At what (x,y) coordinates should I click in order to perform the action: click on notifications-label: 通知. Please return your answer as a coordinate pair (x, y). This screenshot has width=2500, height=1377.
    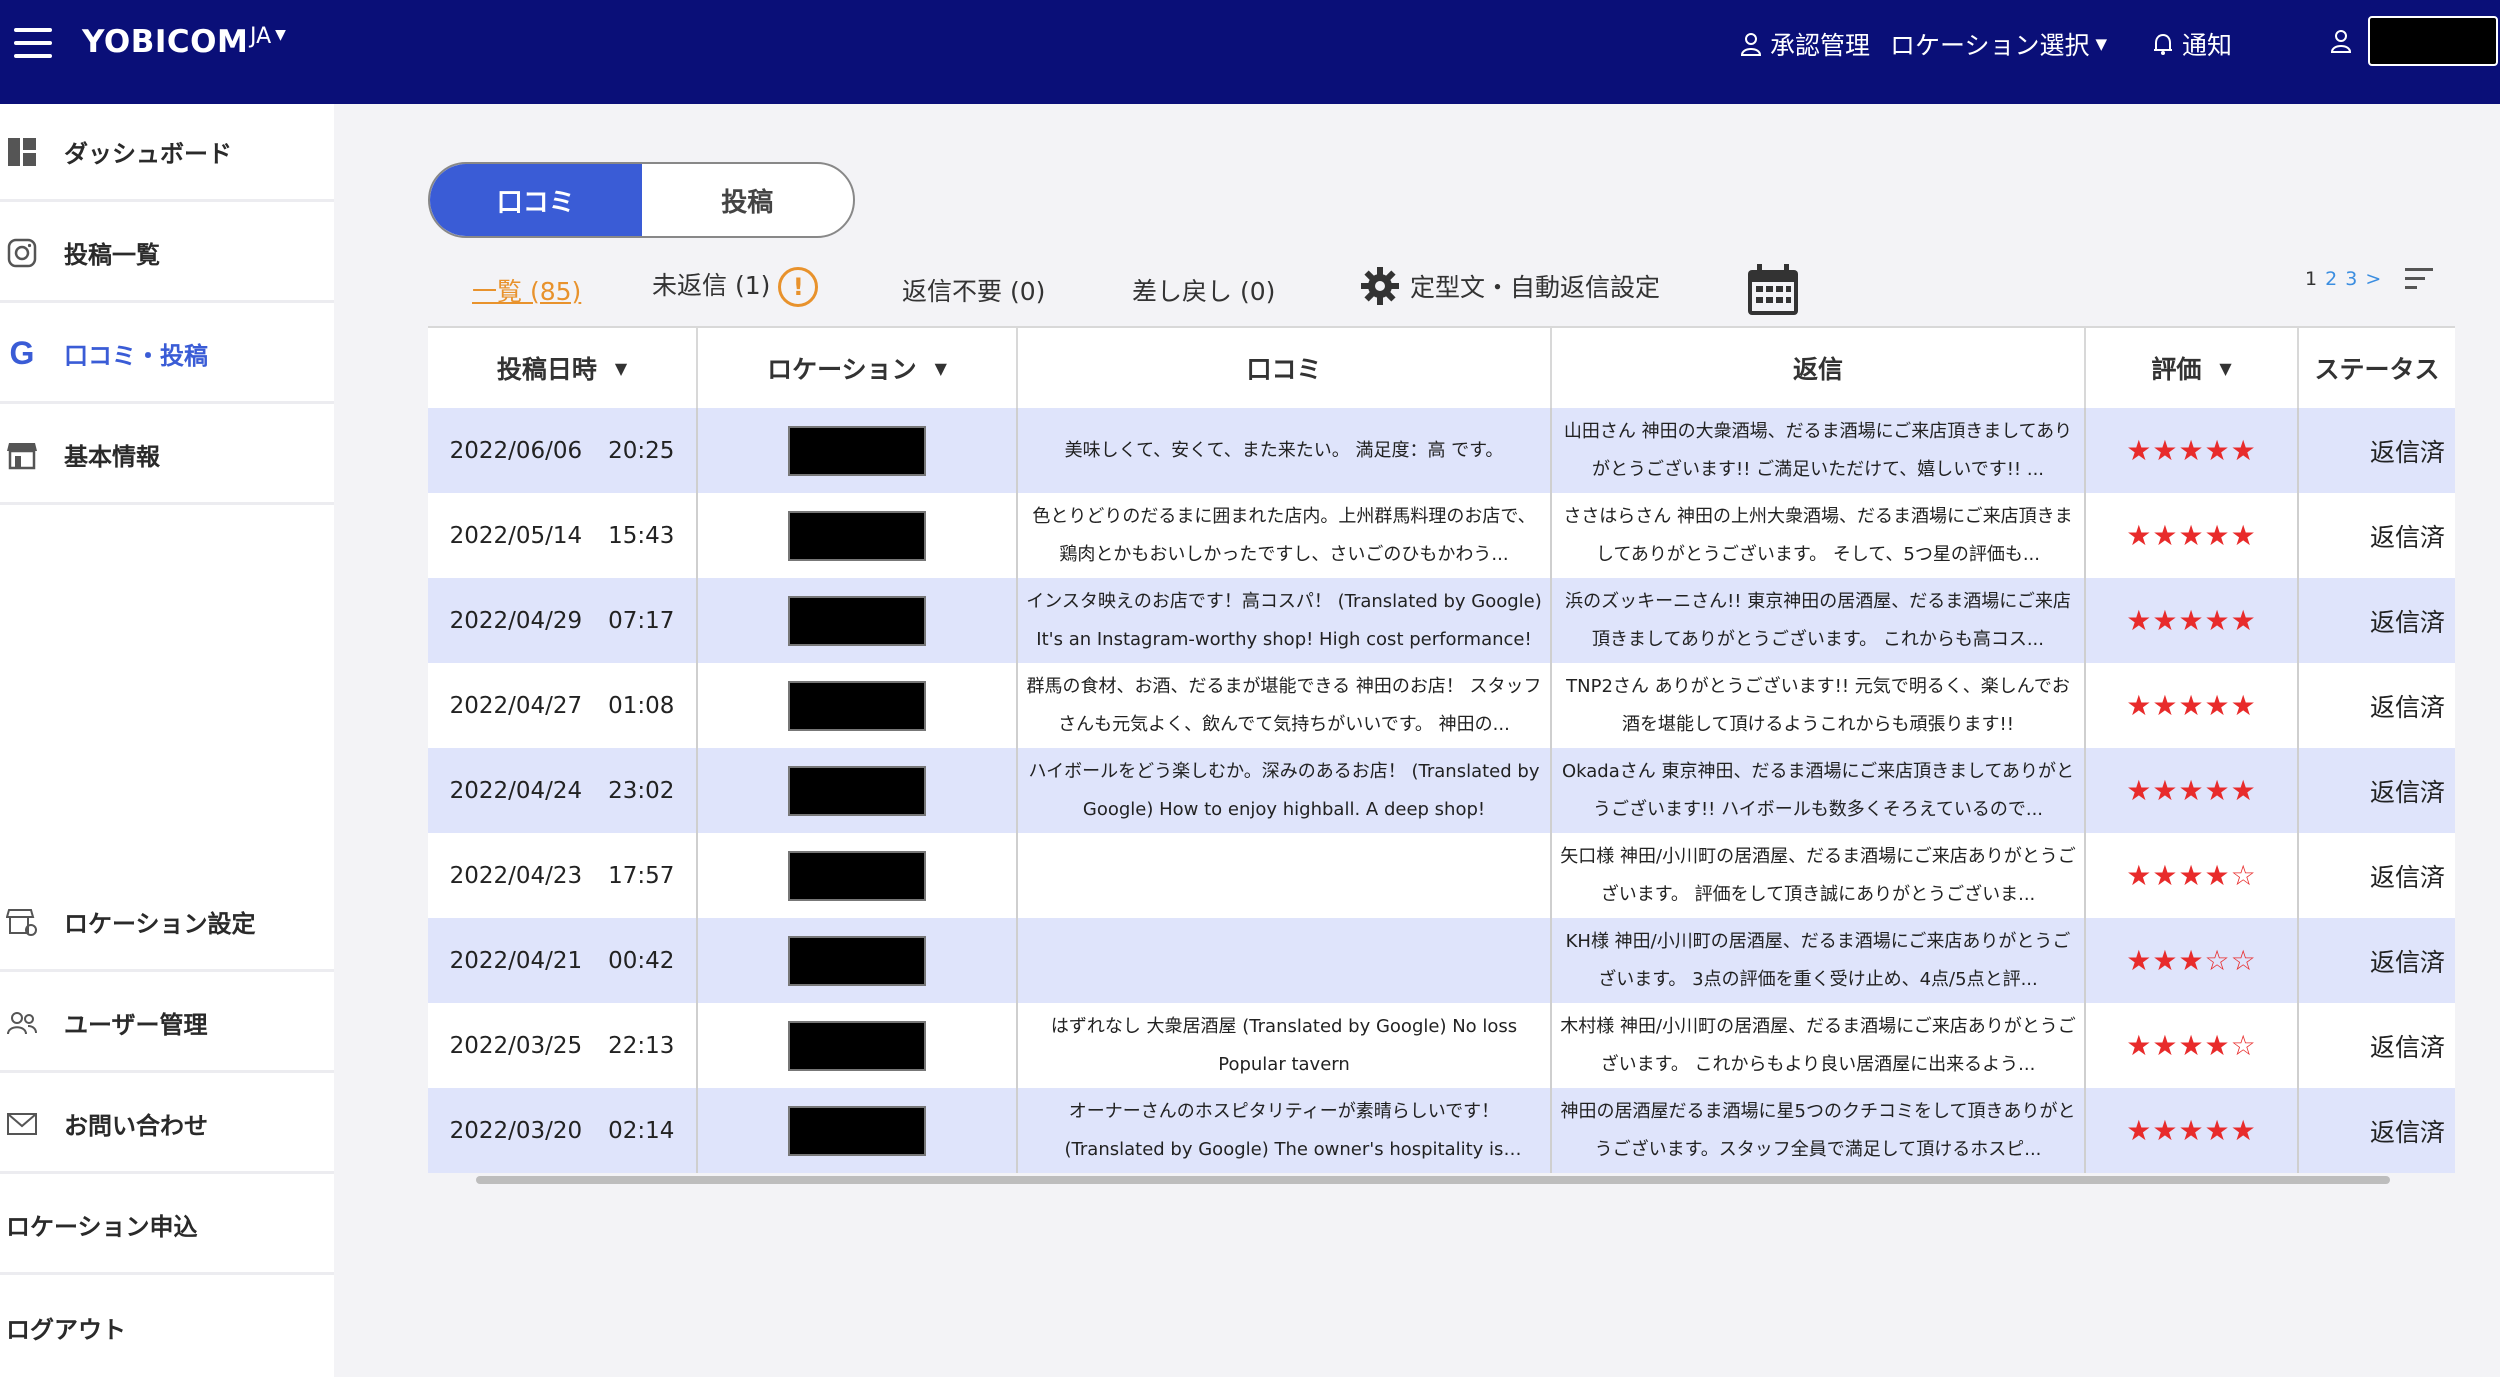
    Looking at the image, I should click on (2207, 45).